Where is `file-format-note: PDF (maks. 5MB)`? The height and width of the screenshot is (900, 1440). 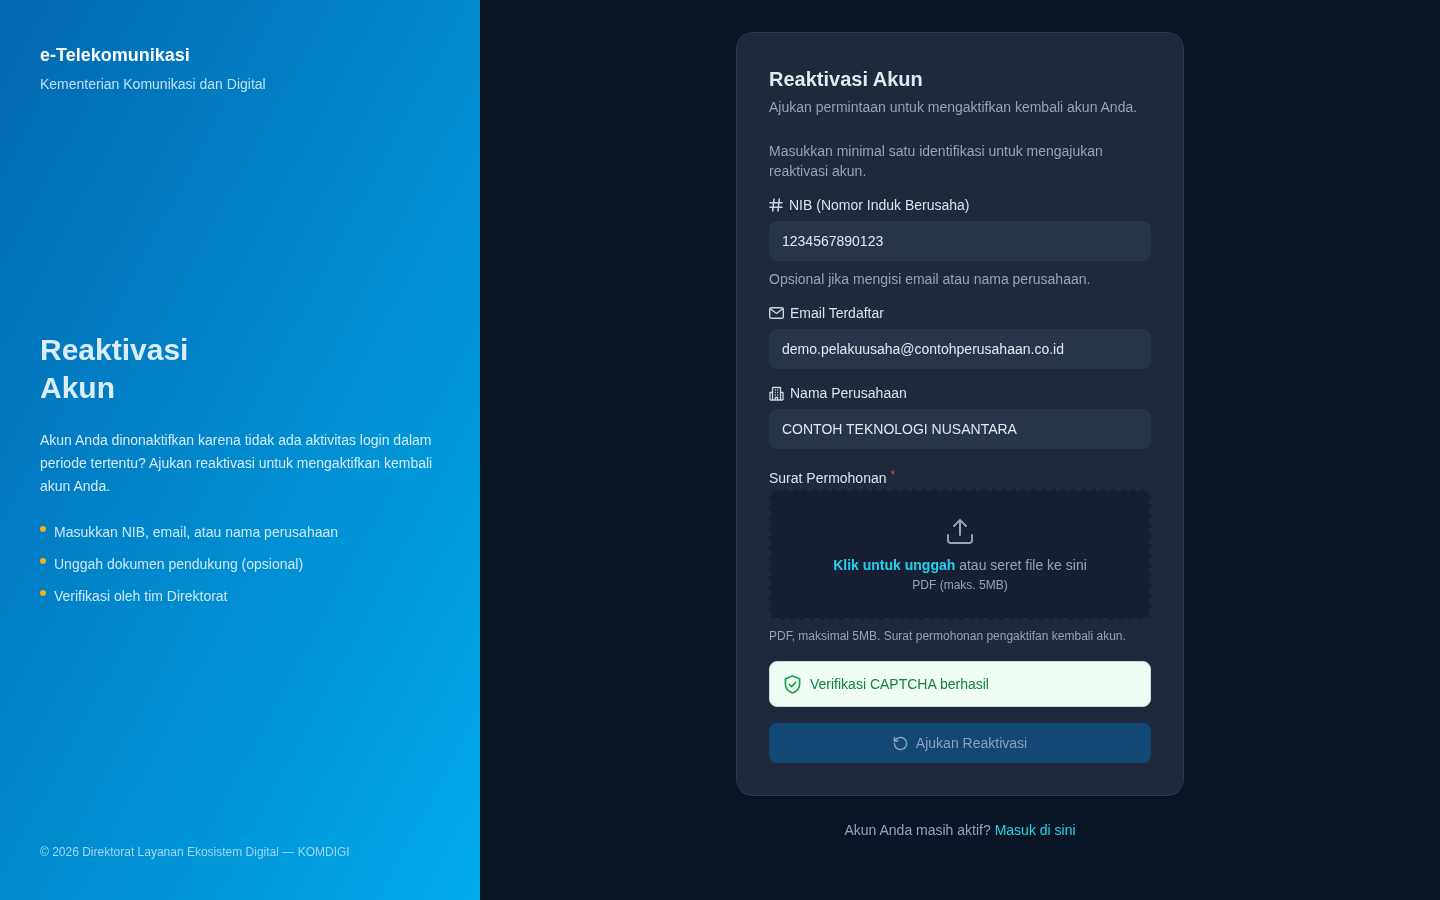
file-format-note: PDF (maks. 5MB) is located at coordinates (960, 584).